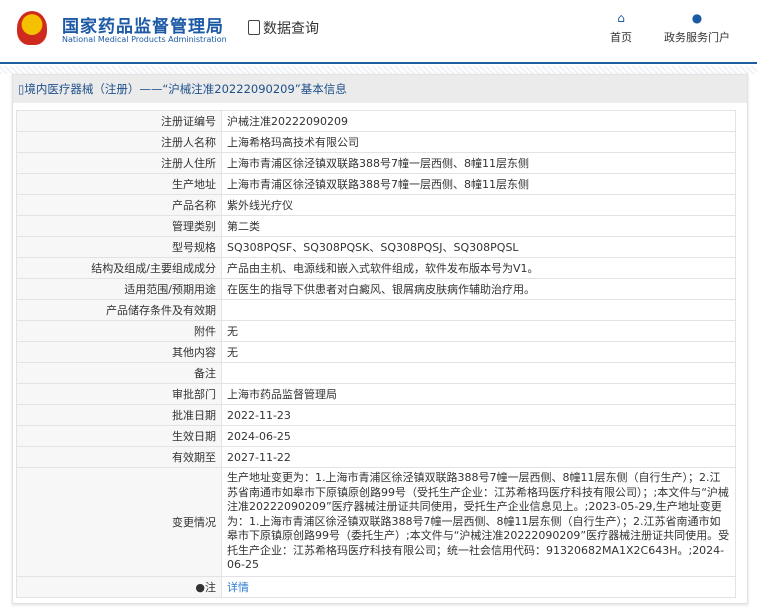  I want to click on row-label: 批准日期, so click(119, 415).